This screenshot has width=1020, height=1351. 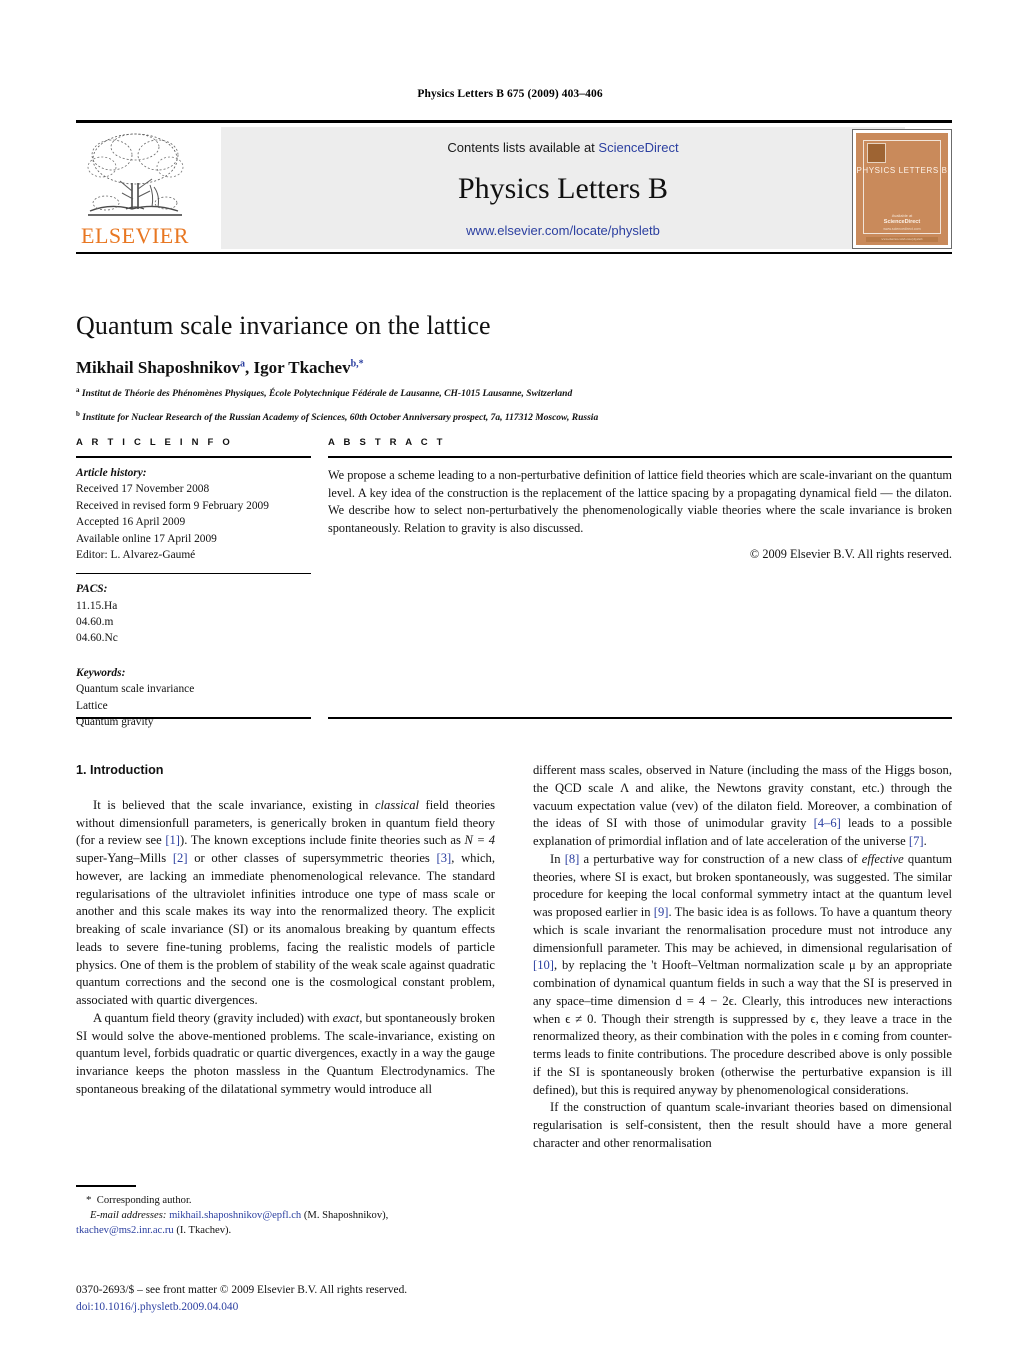 I want to click on text-run-italic: exact, so click(x=346, y=1017).